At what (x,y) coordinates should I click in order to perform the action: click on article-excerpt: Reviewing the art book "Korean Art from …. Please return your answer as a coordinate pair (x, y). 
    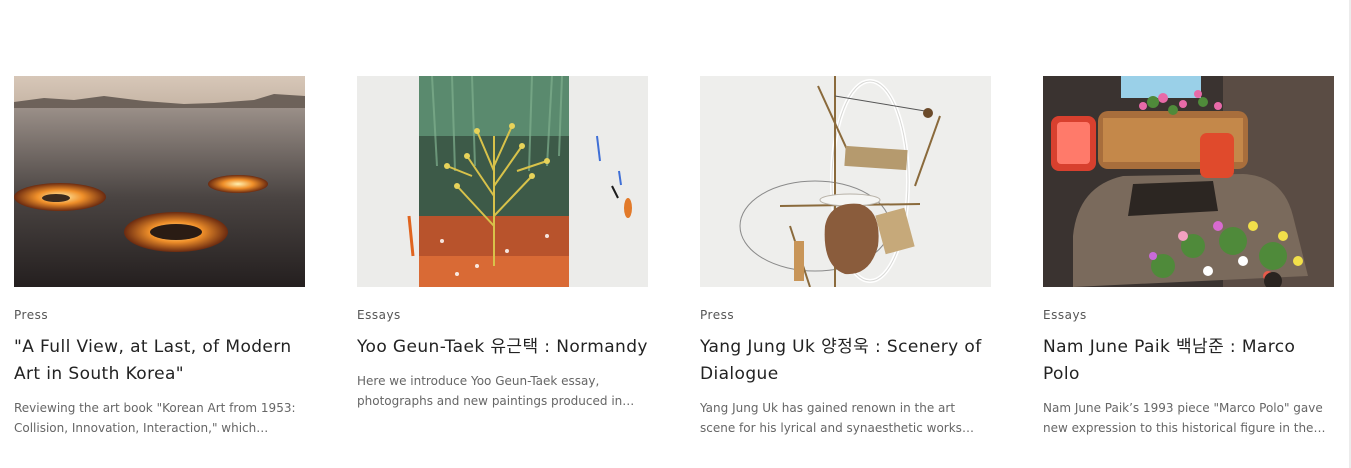
    Looking at the image, I should click on (155, 418).